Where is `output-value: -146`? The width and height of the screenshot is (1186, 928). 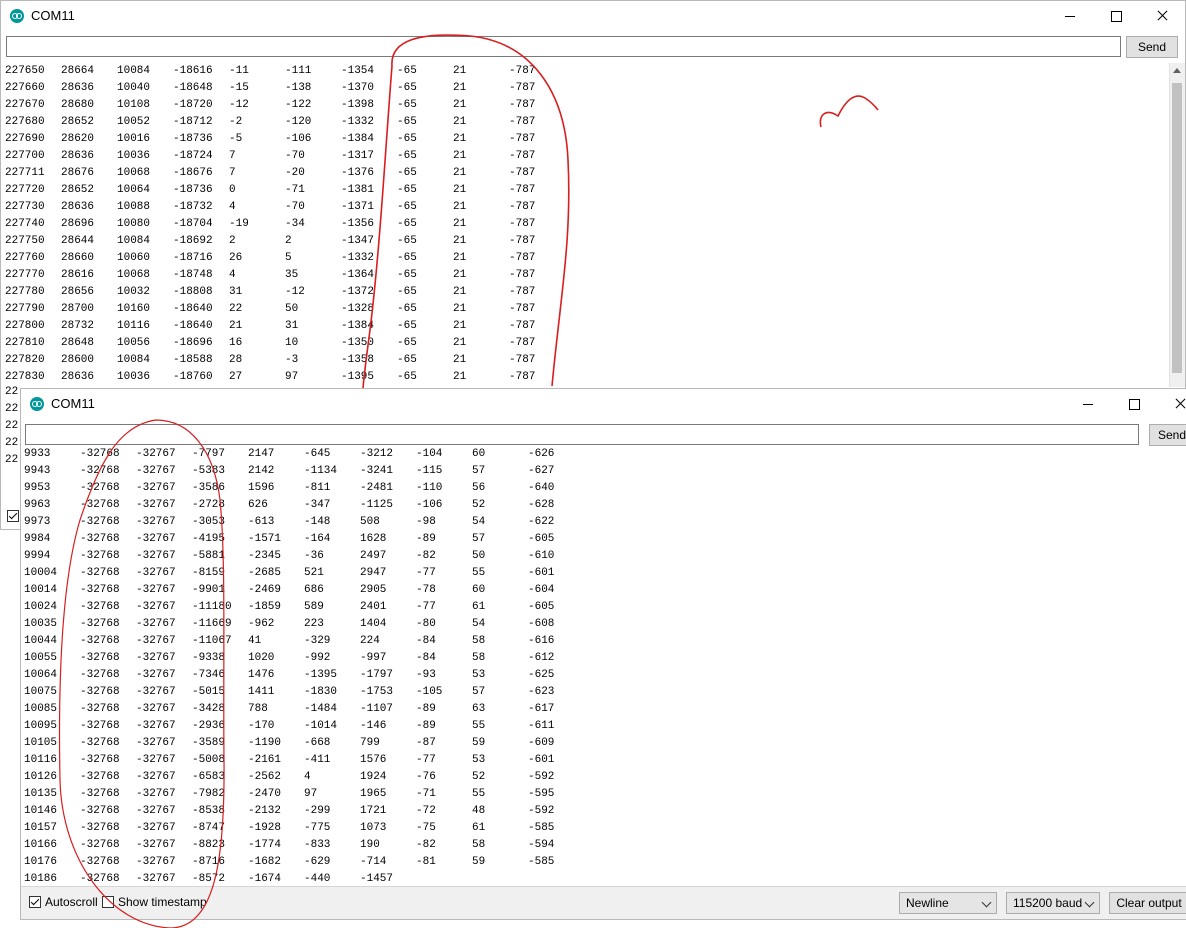
output-value: -146 is located at coordinates (373, 726).